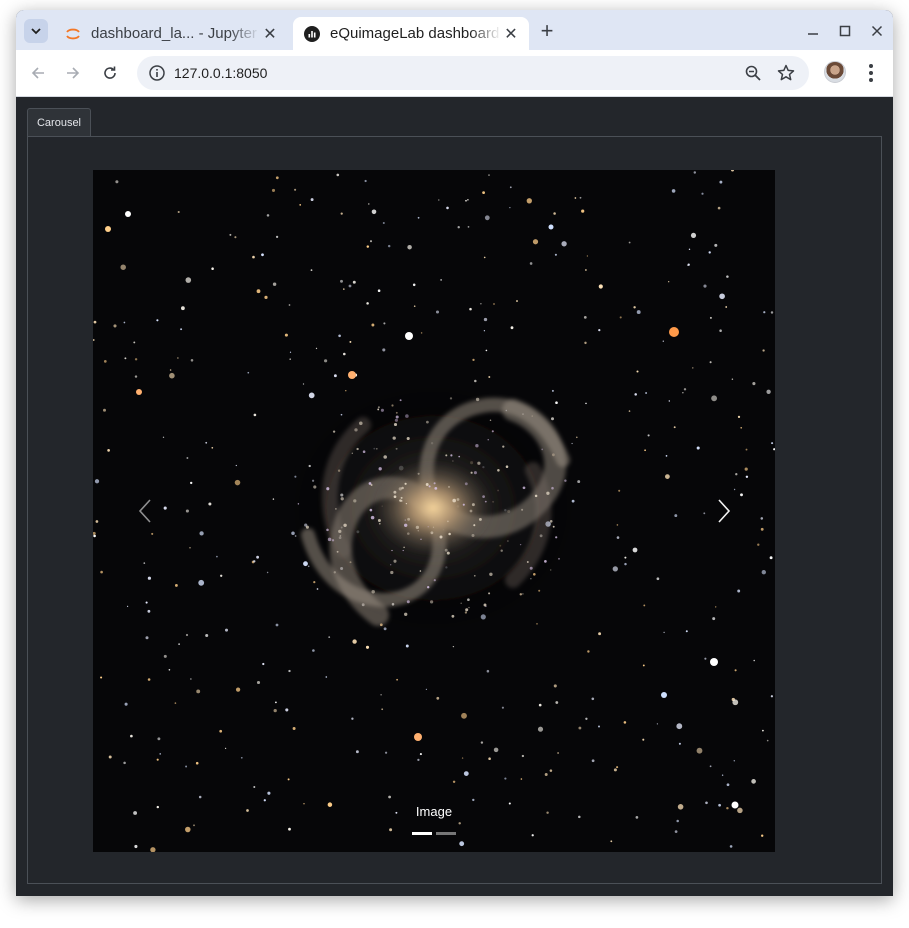 Image resolution: width=909 pixels, height=928 pixels. I want to click on tab-carousel: Carousel, so click(59, 122).